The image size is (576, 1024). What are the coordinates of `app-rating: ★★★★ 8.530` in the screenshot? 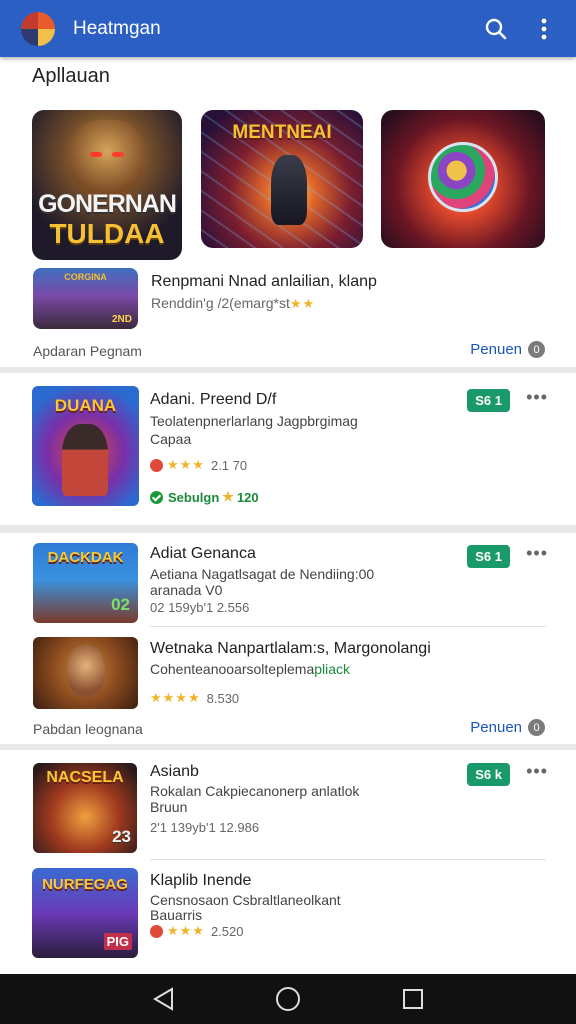 It's located at (194, 698).